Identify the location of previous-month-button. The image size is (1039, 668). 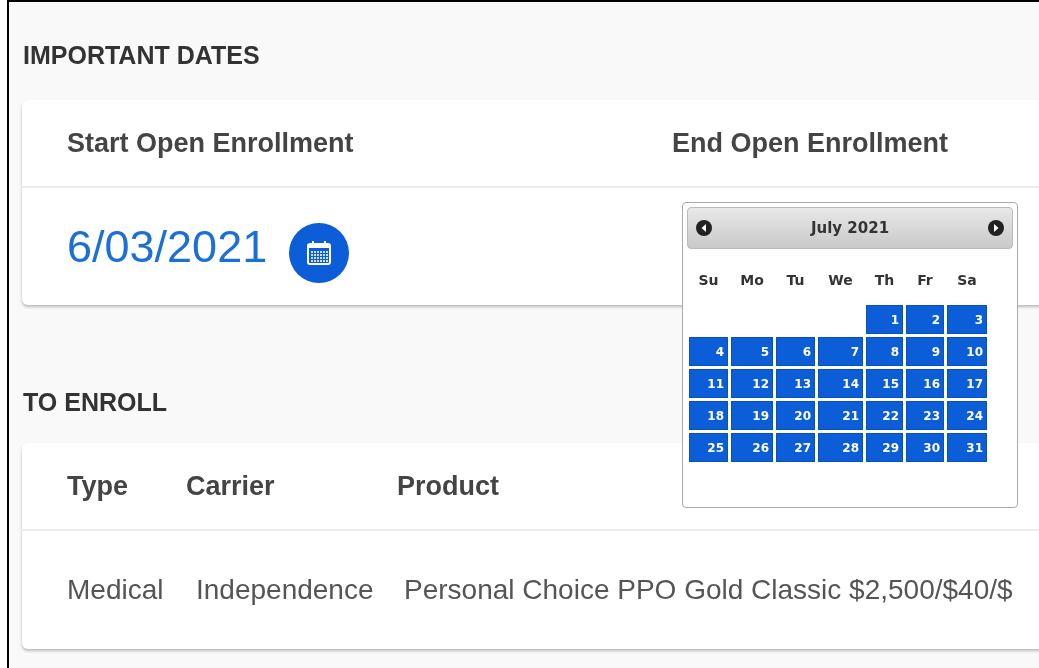
(704, 228).